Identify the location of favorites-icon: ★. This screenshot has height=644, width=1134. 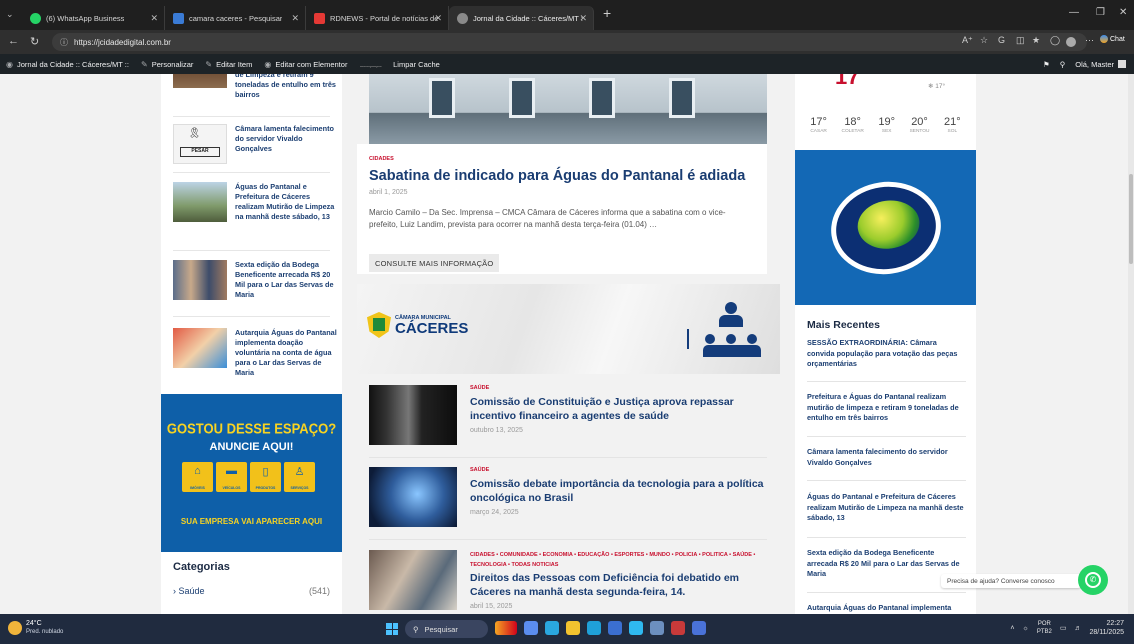
(1036, 40).